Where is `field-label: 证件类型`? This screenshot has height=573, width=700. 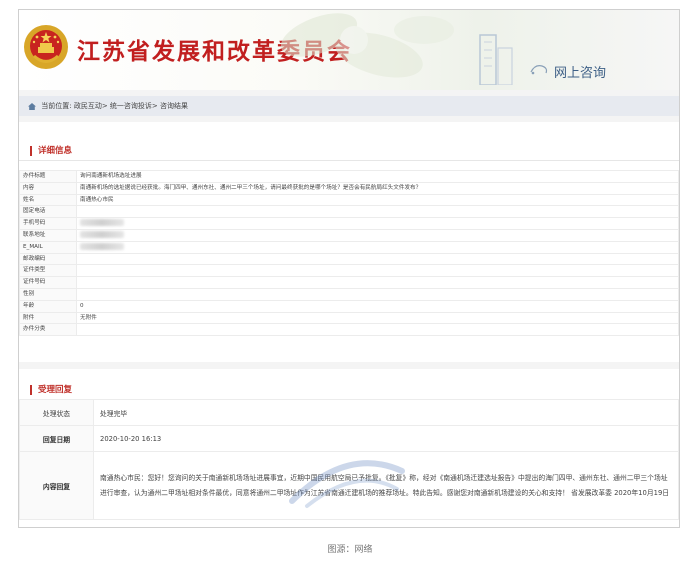
field-label: 证件类型 is located at coordinates (48, 271).